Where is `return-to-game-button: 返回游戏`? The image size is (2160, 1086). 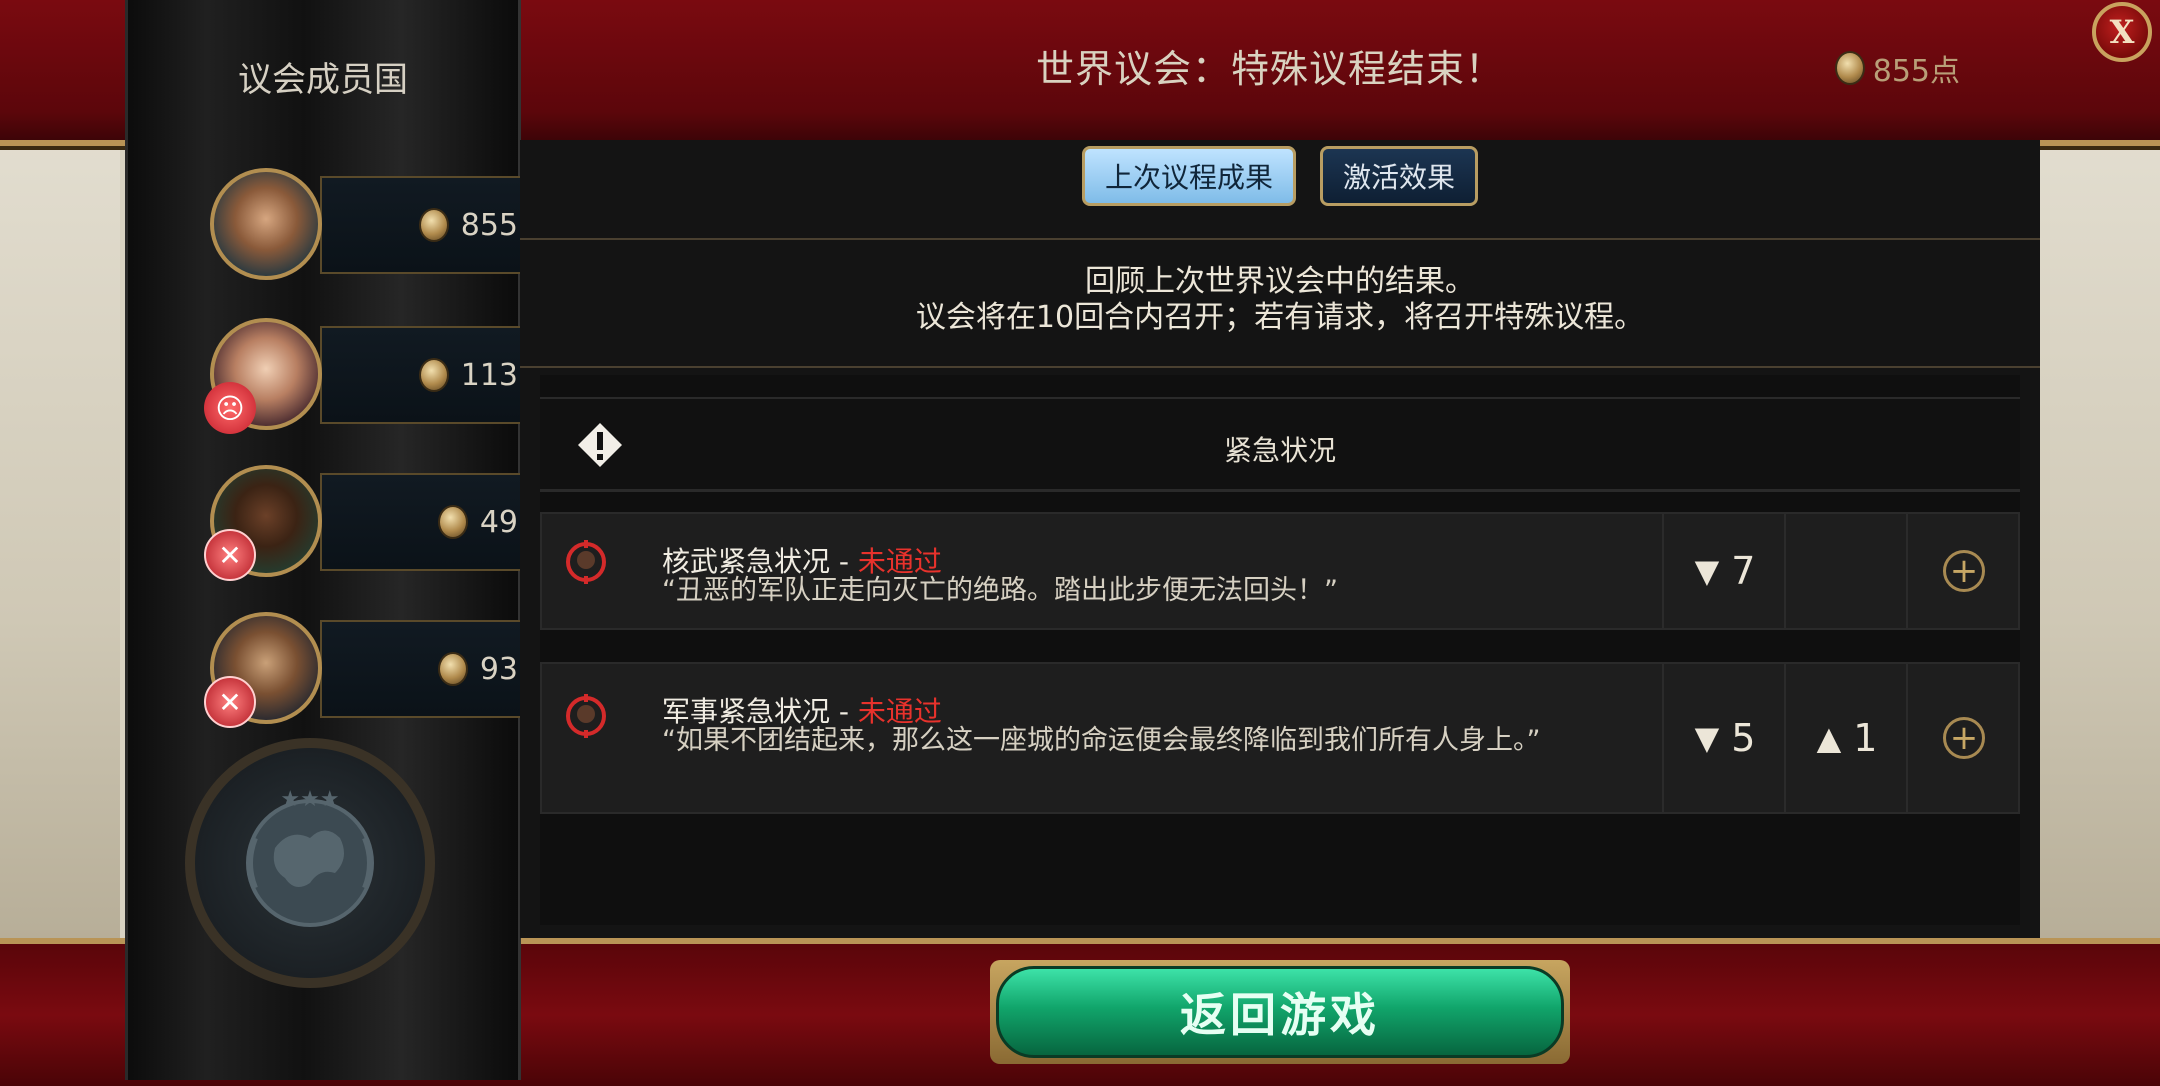 return-to-game-button: 返回游戏 is located at coordinates (1280, 1012).